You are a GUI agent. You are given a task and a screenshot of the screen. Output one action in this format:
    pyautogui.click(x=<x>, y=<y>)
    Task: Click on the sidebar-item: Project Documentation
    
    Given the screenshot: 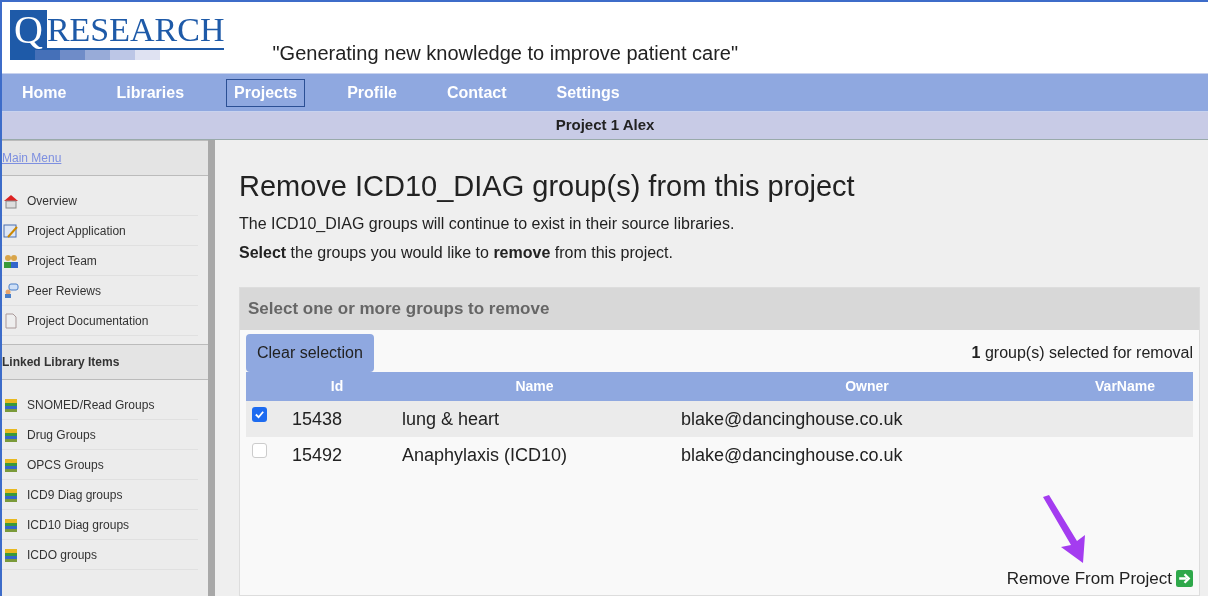 What is the action you would take?
    pyautogui.click(x=100, y=321)
    